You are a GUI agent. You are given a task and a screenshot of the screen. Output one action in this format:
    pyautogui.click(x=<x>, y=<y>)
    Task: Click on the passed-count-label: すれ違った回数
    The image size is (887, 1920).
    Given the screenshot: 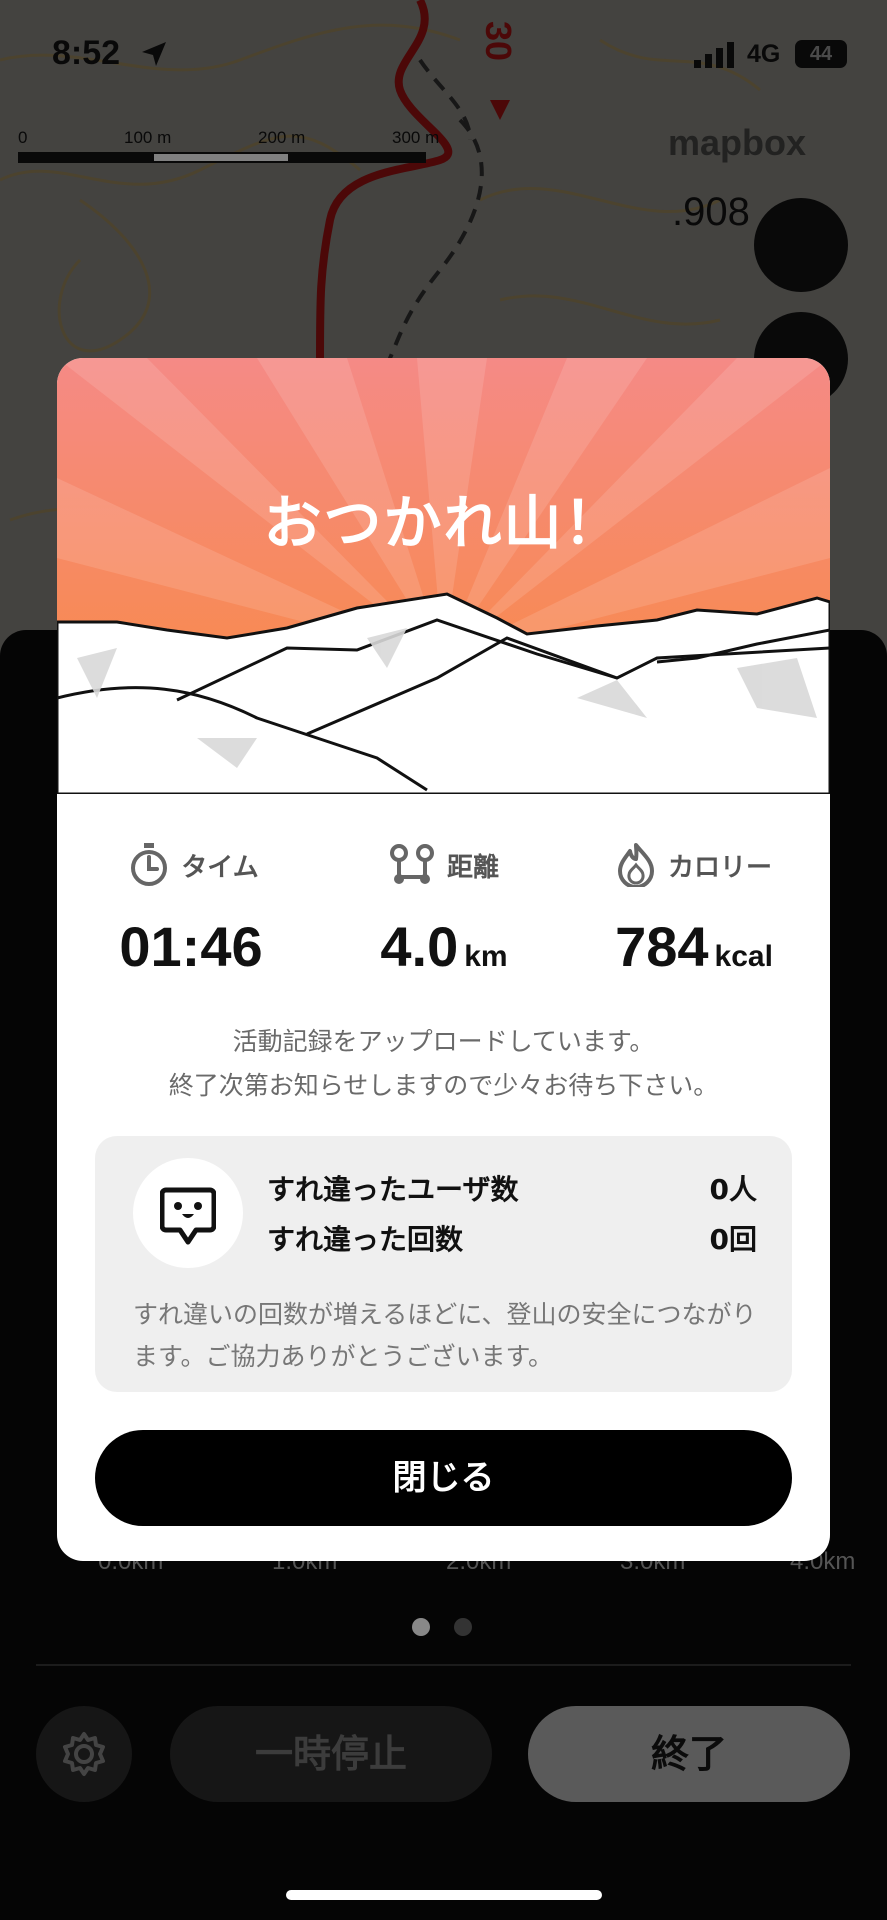 What is the action you would take?
    pyautogui.click(x=365, y=1239)
    